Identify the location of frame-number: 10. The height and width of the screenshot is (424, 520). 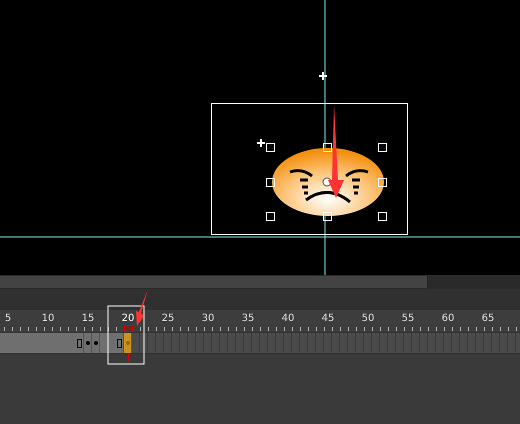
(48, 318).